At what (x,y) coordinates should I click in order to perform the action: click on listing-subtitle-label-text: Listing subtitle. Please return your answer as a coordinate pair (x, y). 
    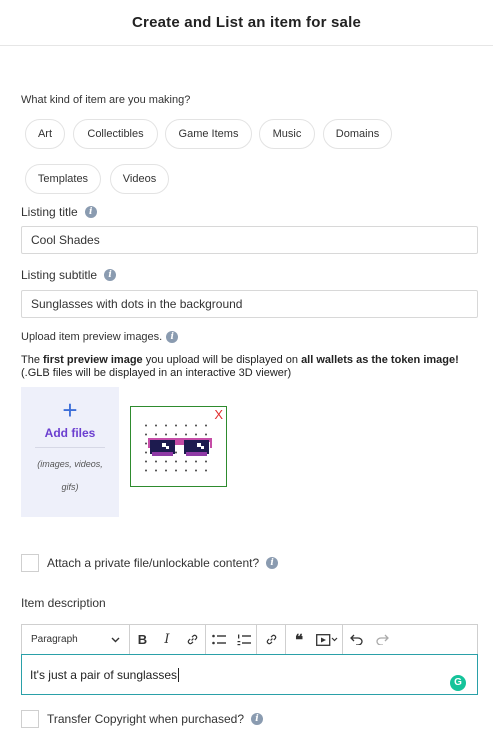
    Looking at the image, I should click on (59, 275).